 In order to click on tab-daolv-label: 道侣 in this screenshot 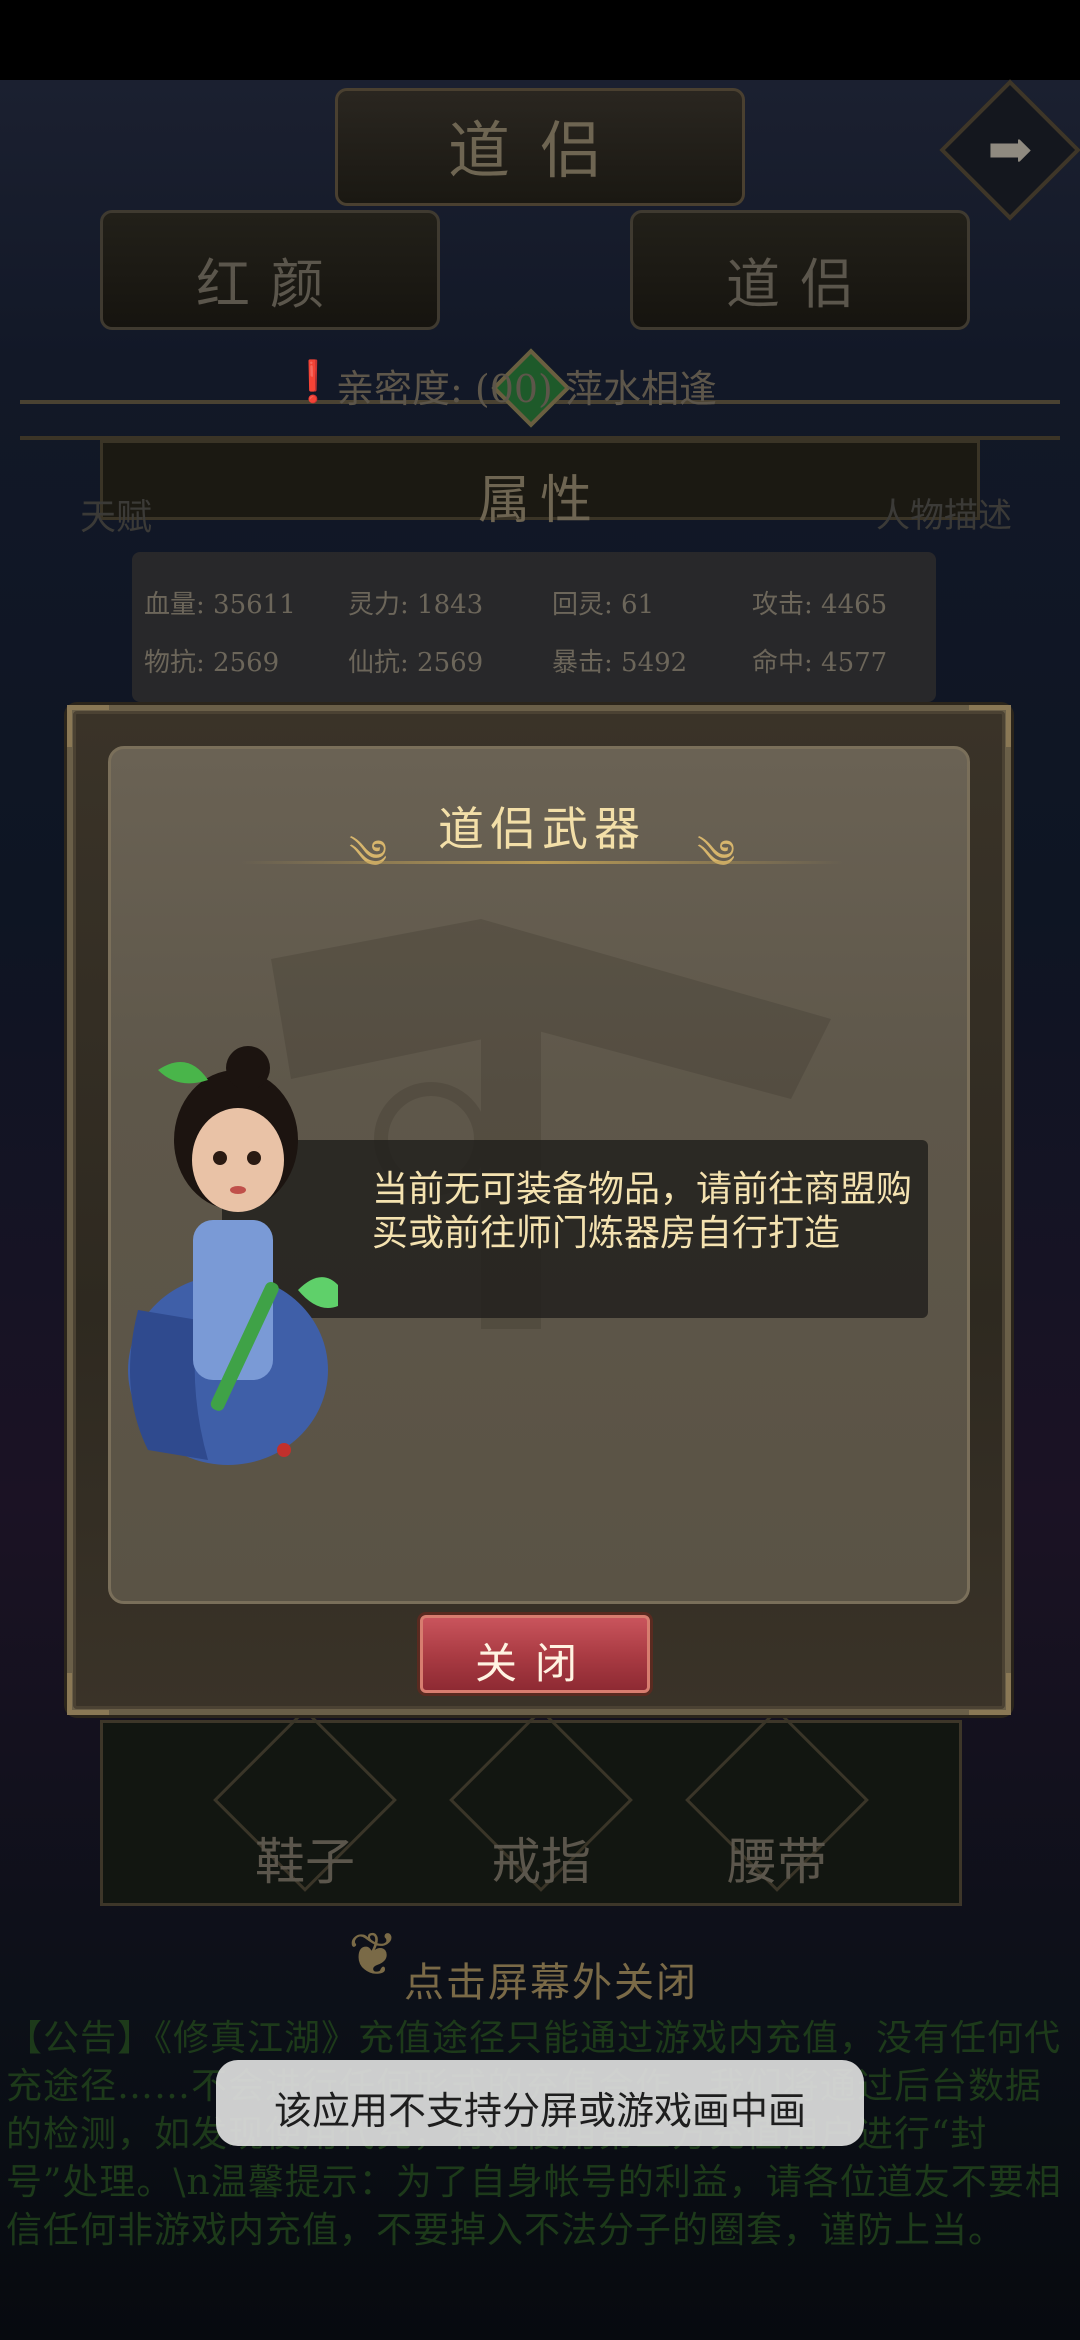, I will do `click(800, 284)`.